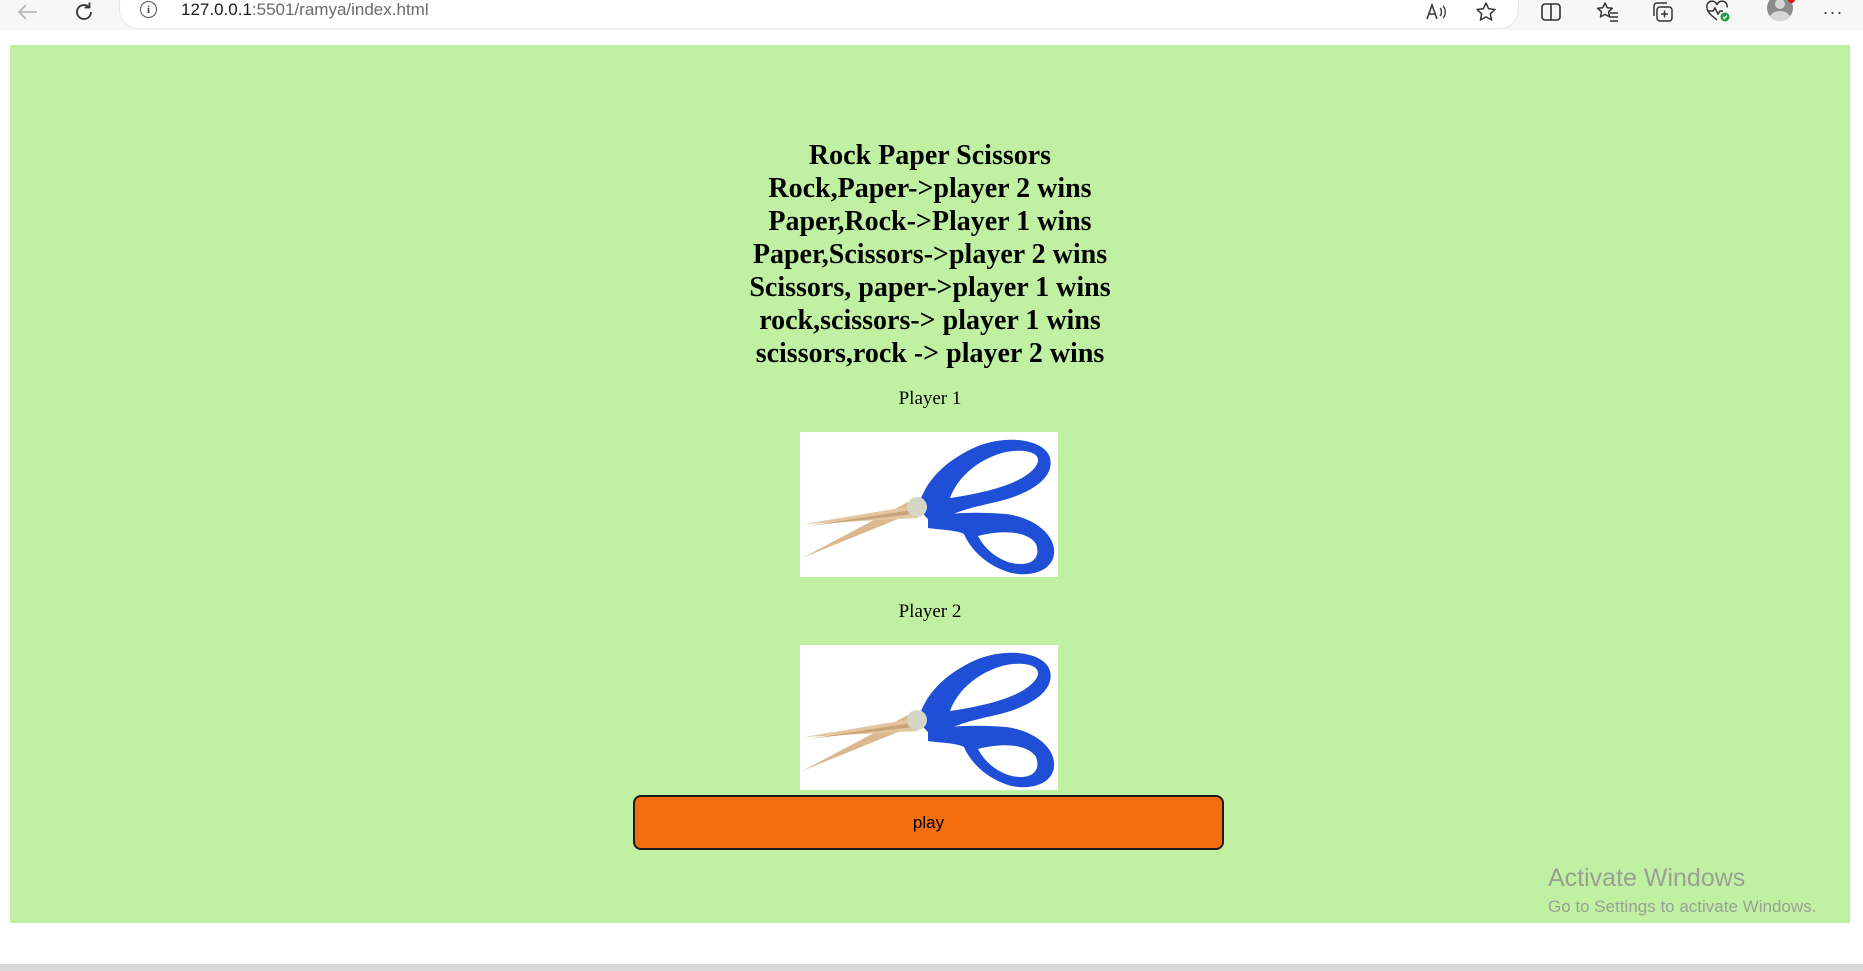  Describe the element at coordinates (1833, 12) in the screenshot. I see `more-icon: ···` at that location.